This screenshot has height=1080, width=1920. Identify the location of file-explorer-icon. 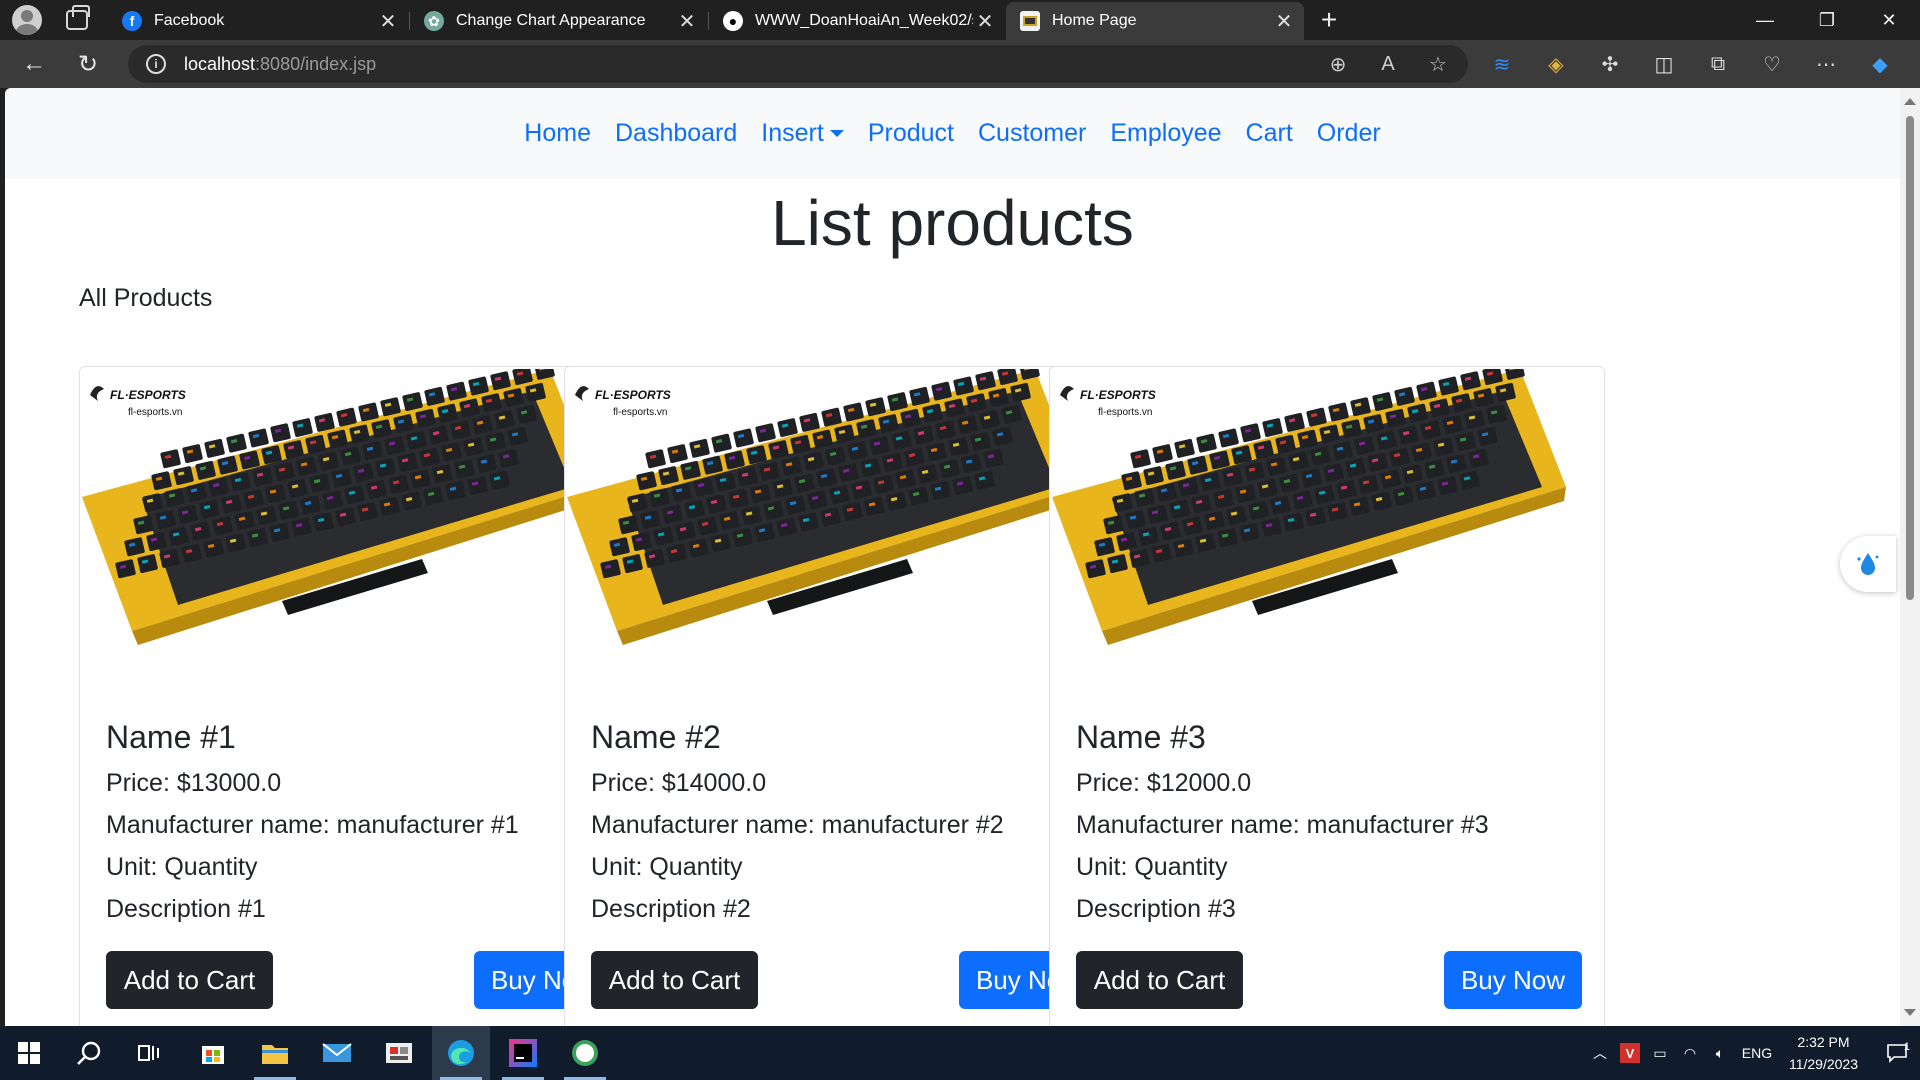
(275, 1053).